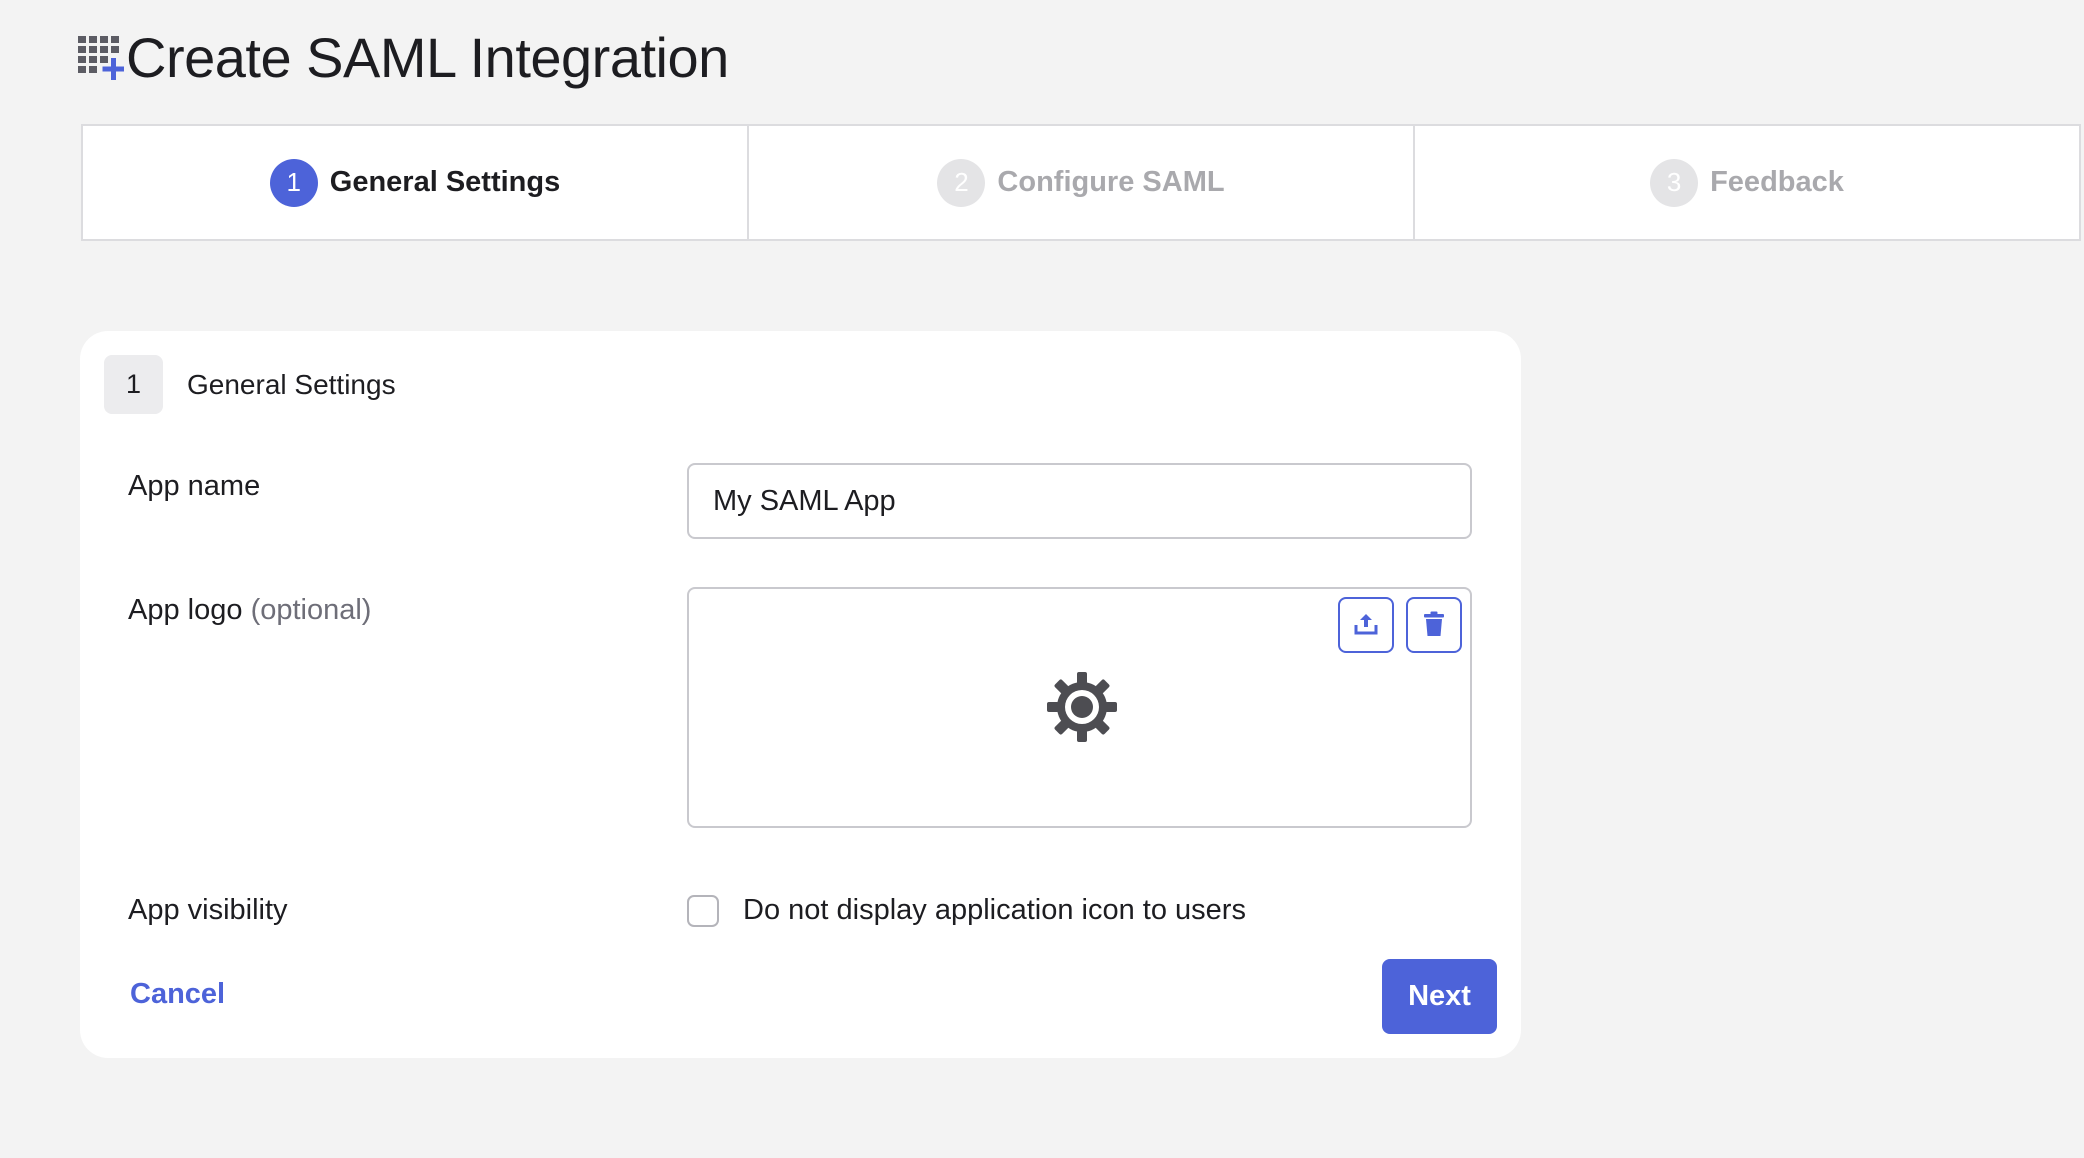 The width and height of the screenshot is (2084, 1158). What do you see at coordinates (133, 384) in the screenshot?
I see `section-number: 1` at bounding box center [133, 384].